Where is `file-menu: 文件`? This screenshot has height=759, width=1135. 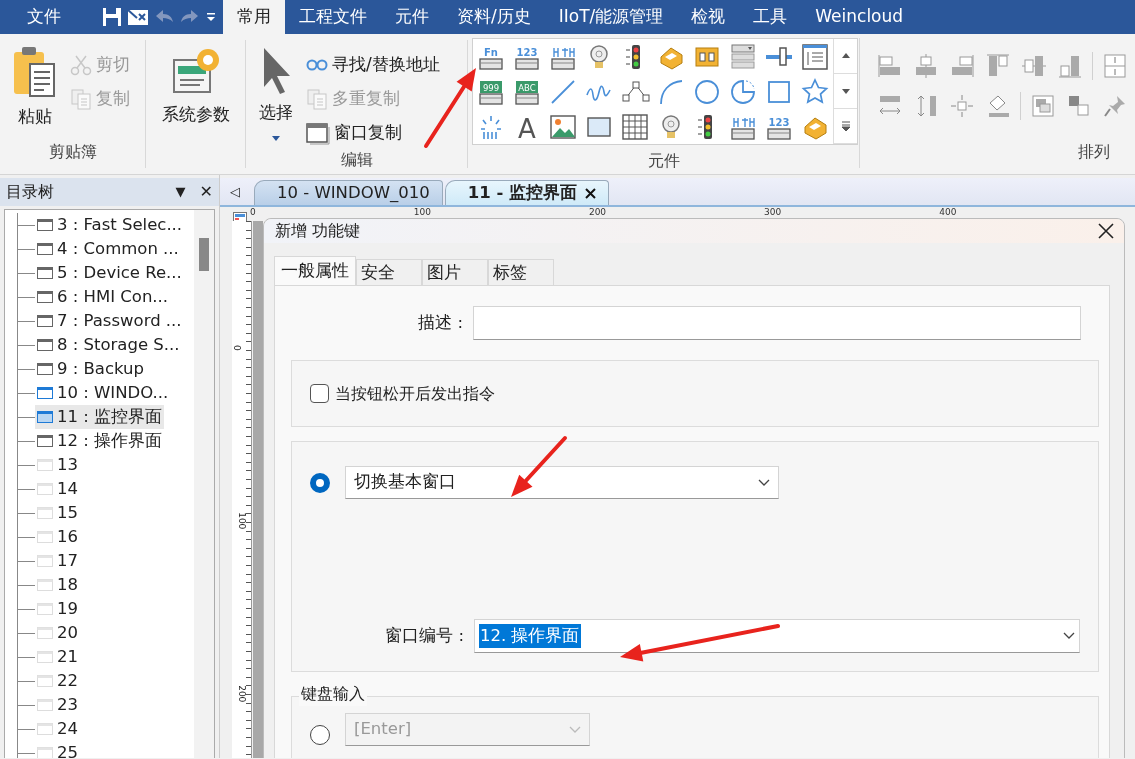
file-menu: 文件 is located at coordinates (40, 17).